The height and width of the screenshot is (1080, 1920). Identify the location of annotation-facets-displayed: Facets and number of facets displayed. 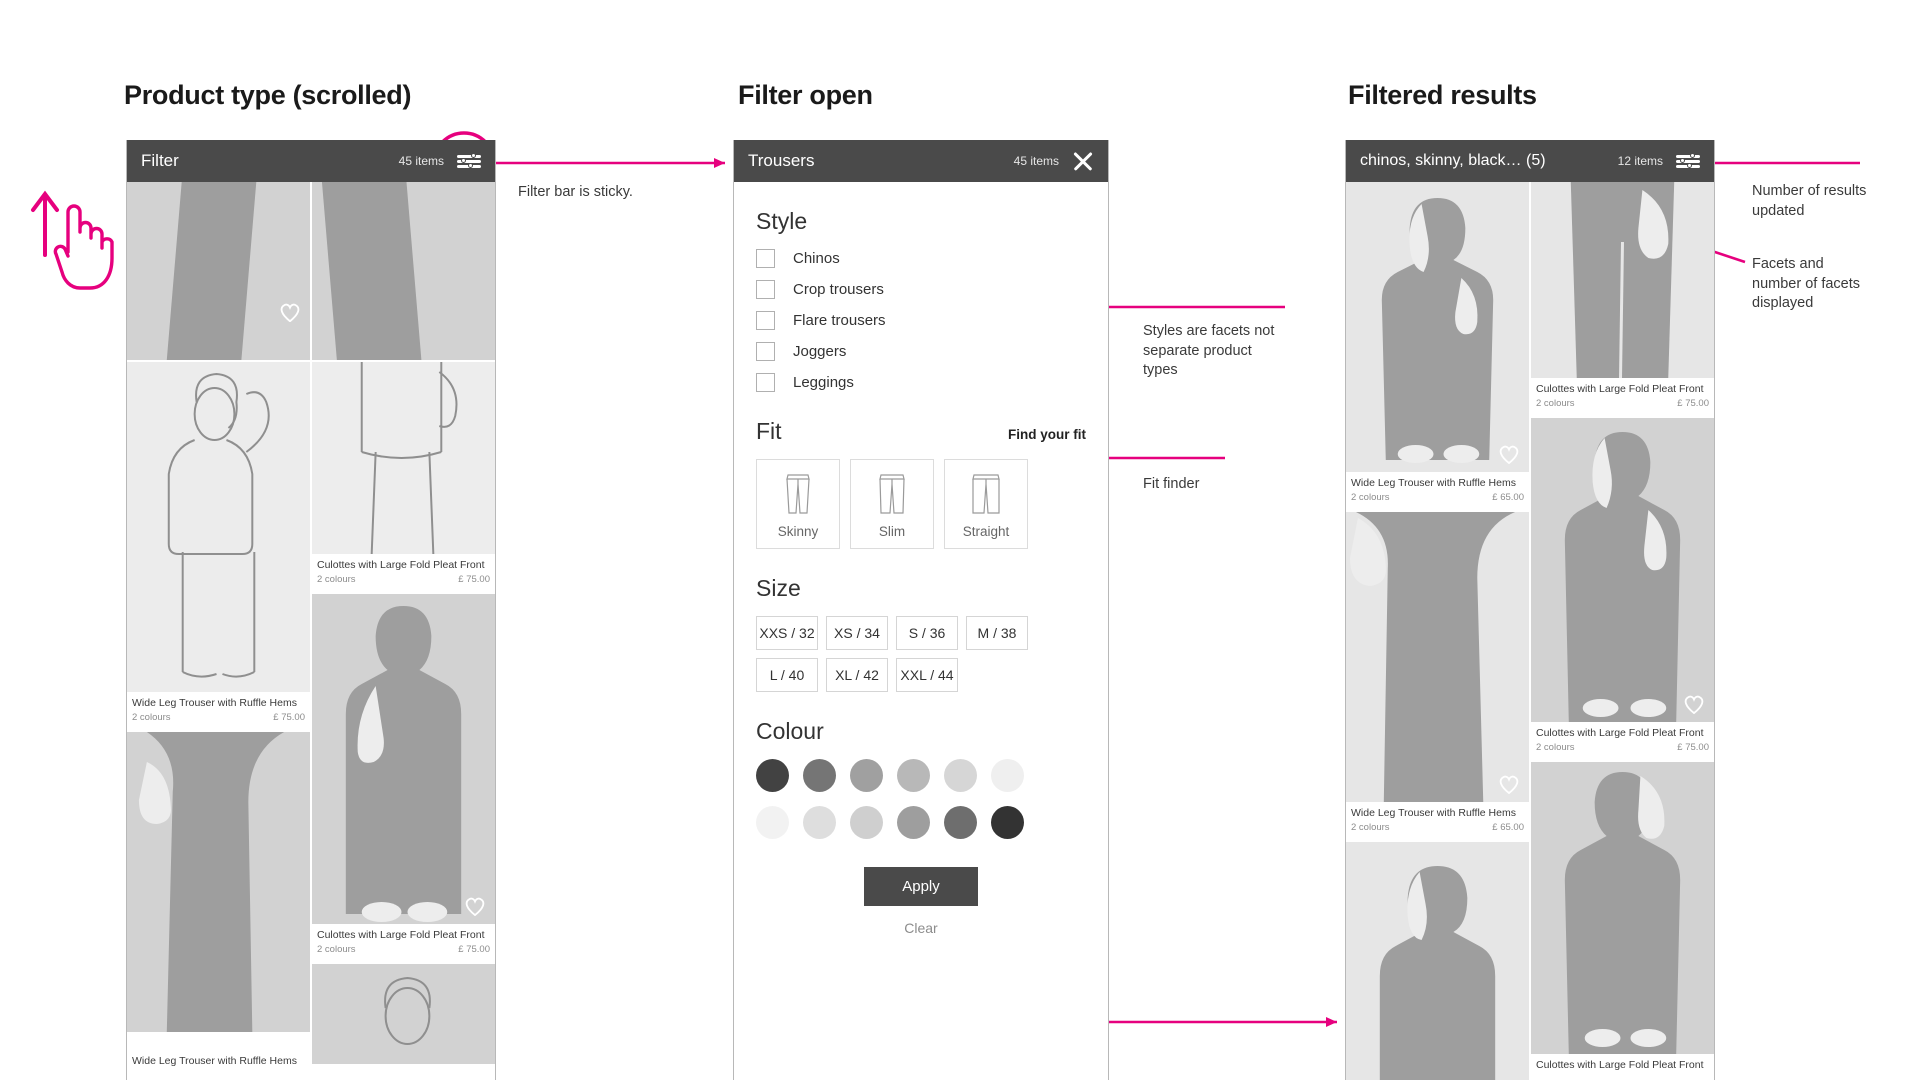
(1806, 284).